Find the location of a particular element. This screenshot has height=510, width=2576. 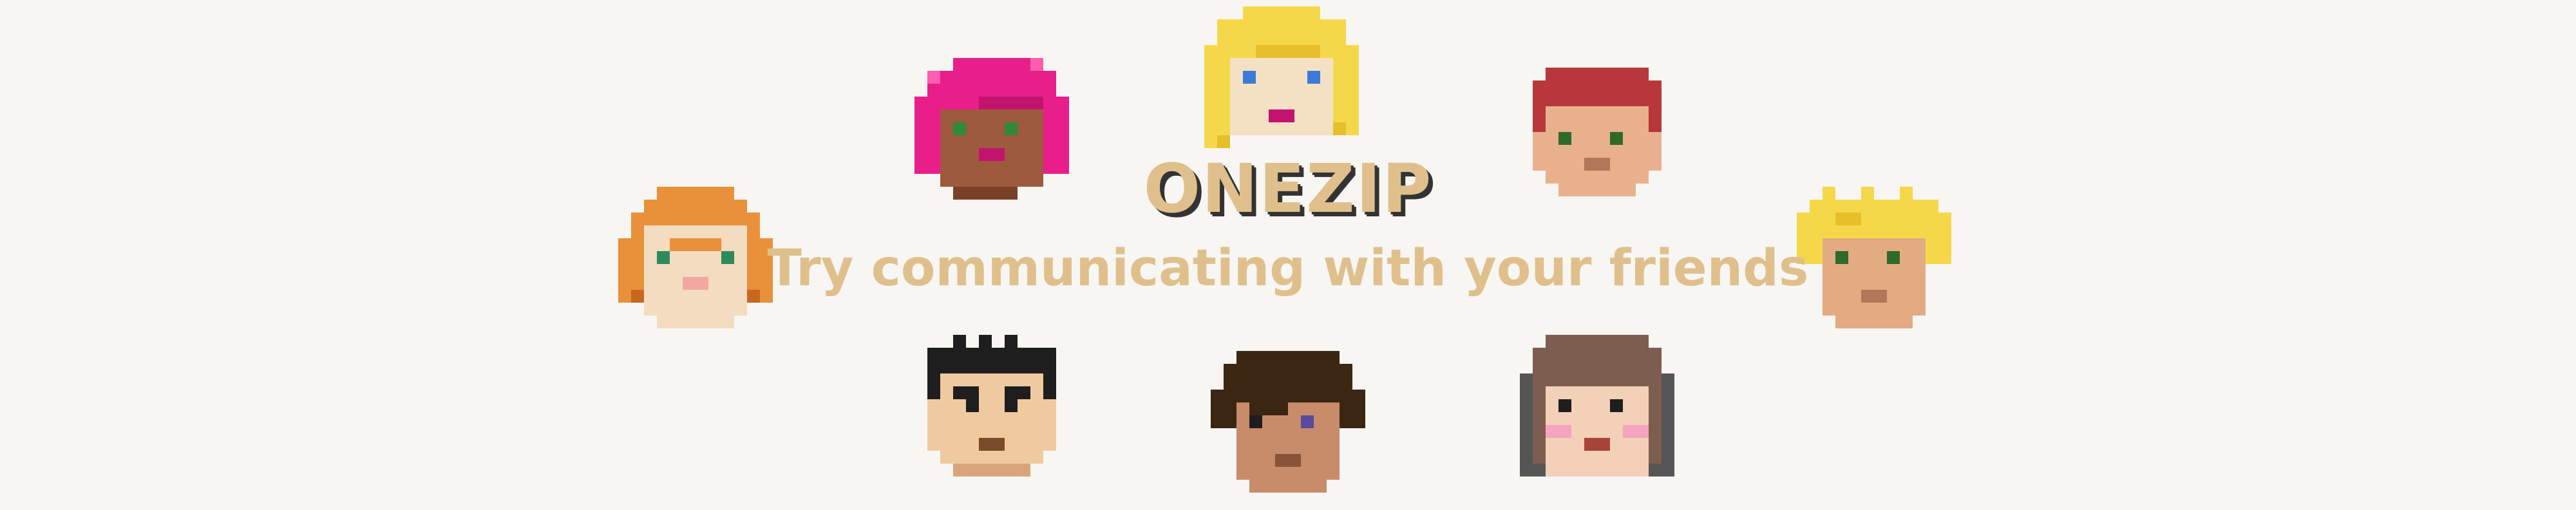

black-spiky-hair-avatar-icon is located at coordinates (991, 412).